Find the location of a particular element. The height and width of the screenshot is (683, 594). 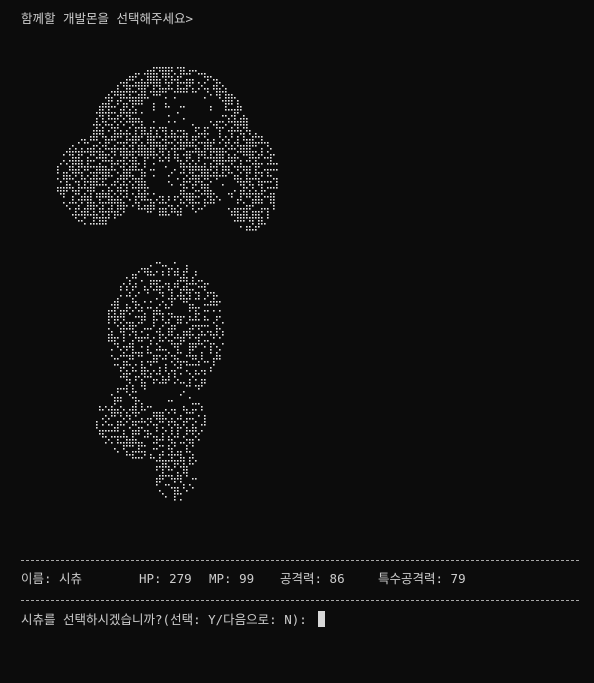

text-cursor is located at coordinates (322, 619).